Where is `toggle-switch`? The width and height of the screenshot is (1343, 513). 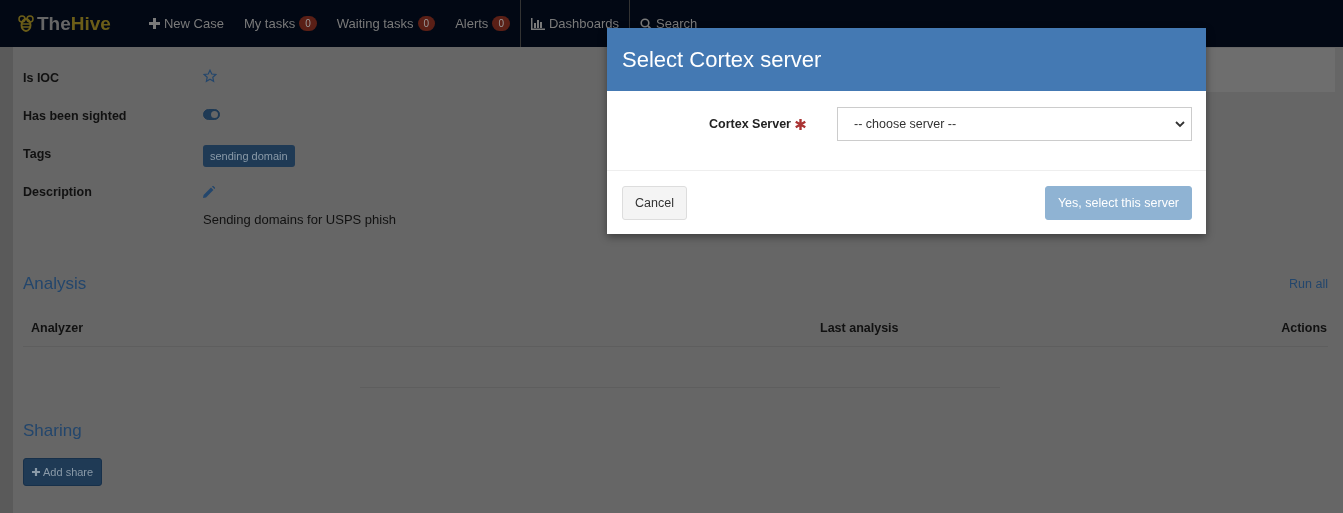
toggle-switch is located at coordinates (211, 114).